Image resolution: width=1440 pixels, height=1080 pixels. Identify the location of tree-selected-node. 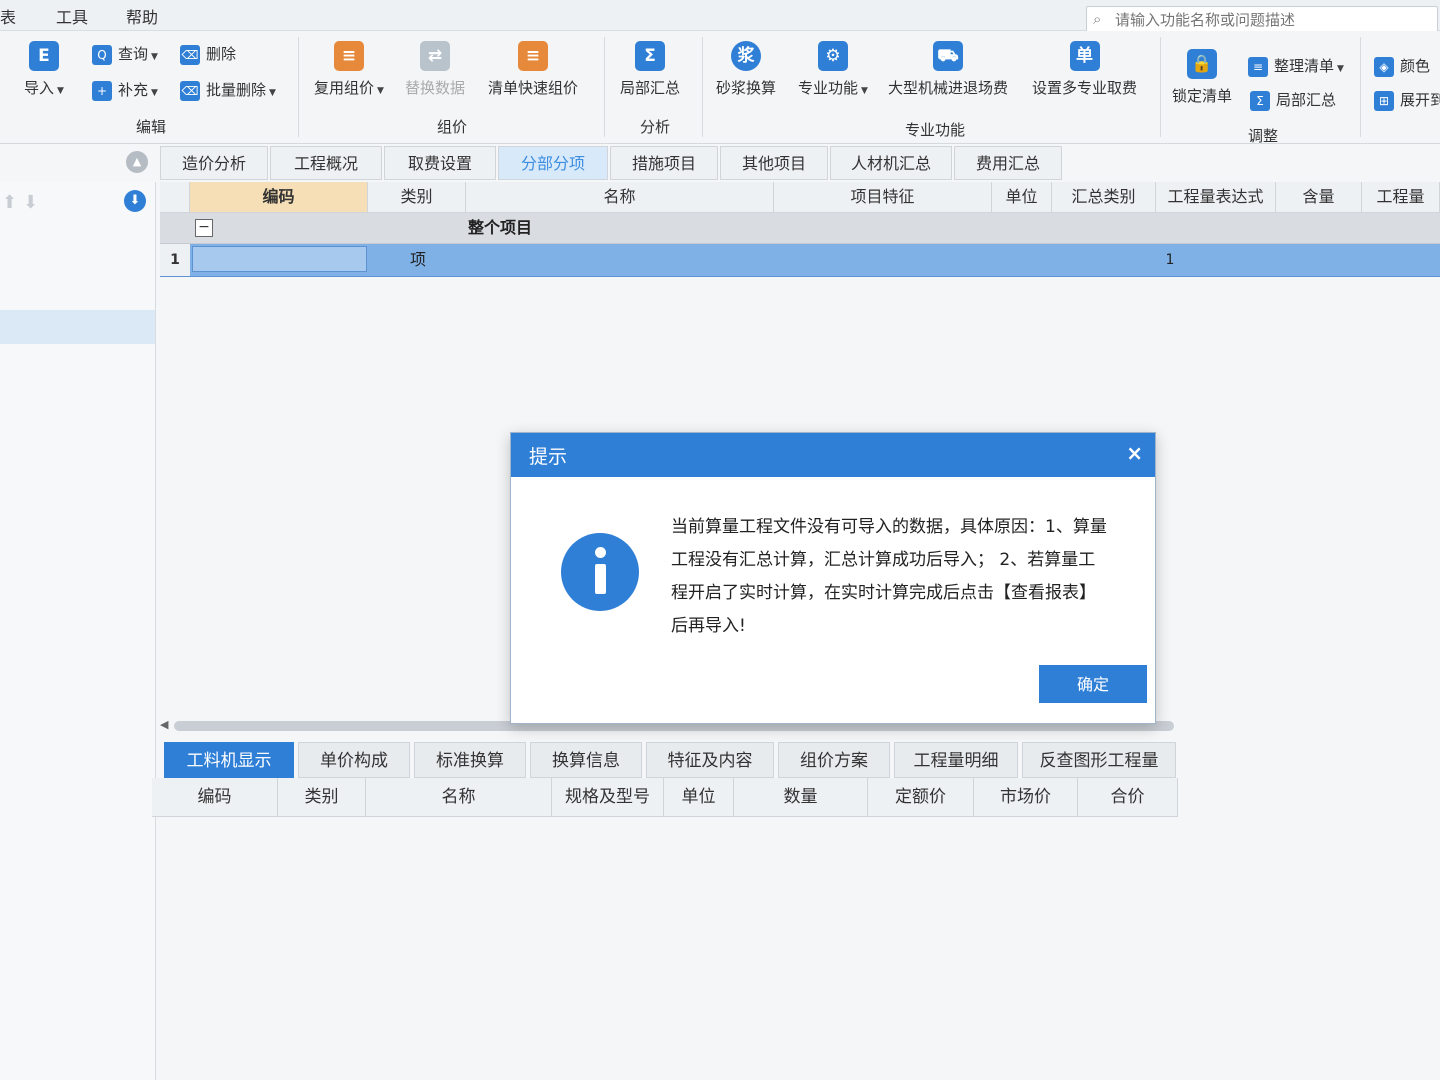
(77, 327).